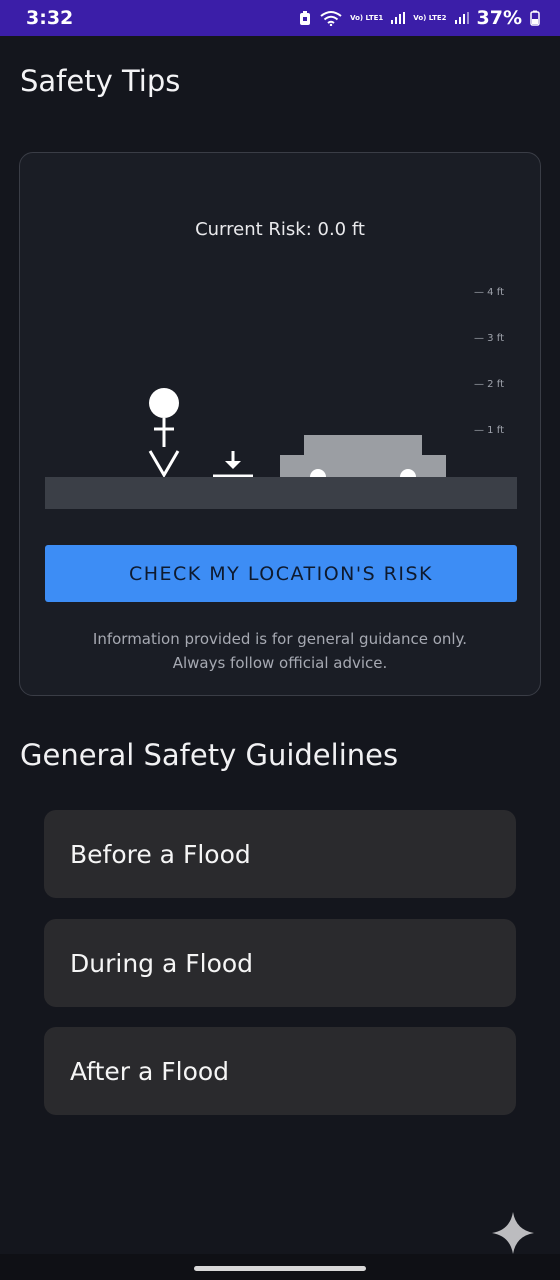  Describe the element at coordinates (367, 18) in the screenshot. I see `signal-1-label: Vo) LTE1` at that location.